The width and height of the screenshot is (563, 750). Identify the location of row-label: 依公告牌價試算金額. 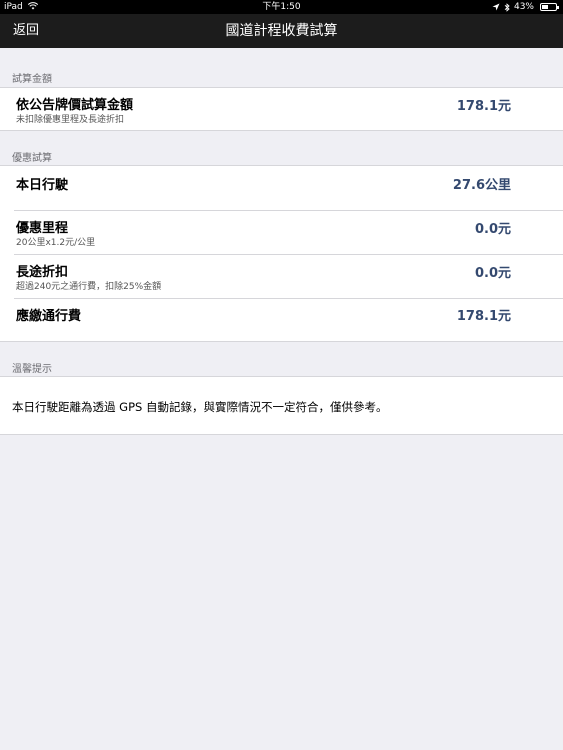
(75, 105).